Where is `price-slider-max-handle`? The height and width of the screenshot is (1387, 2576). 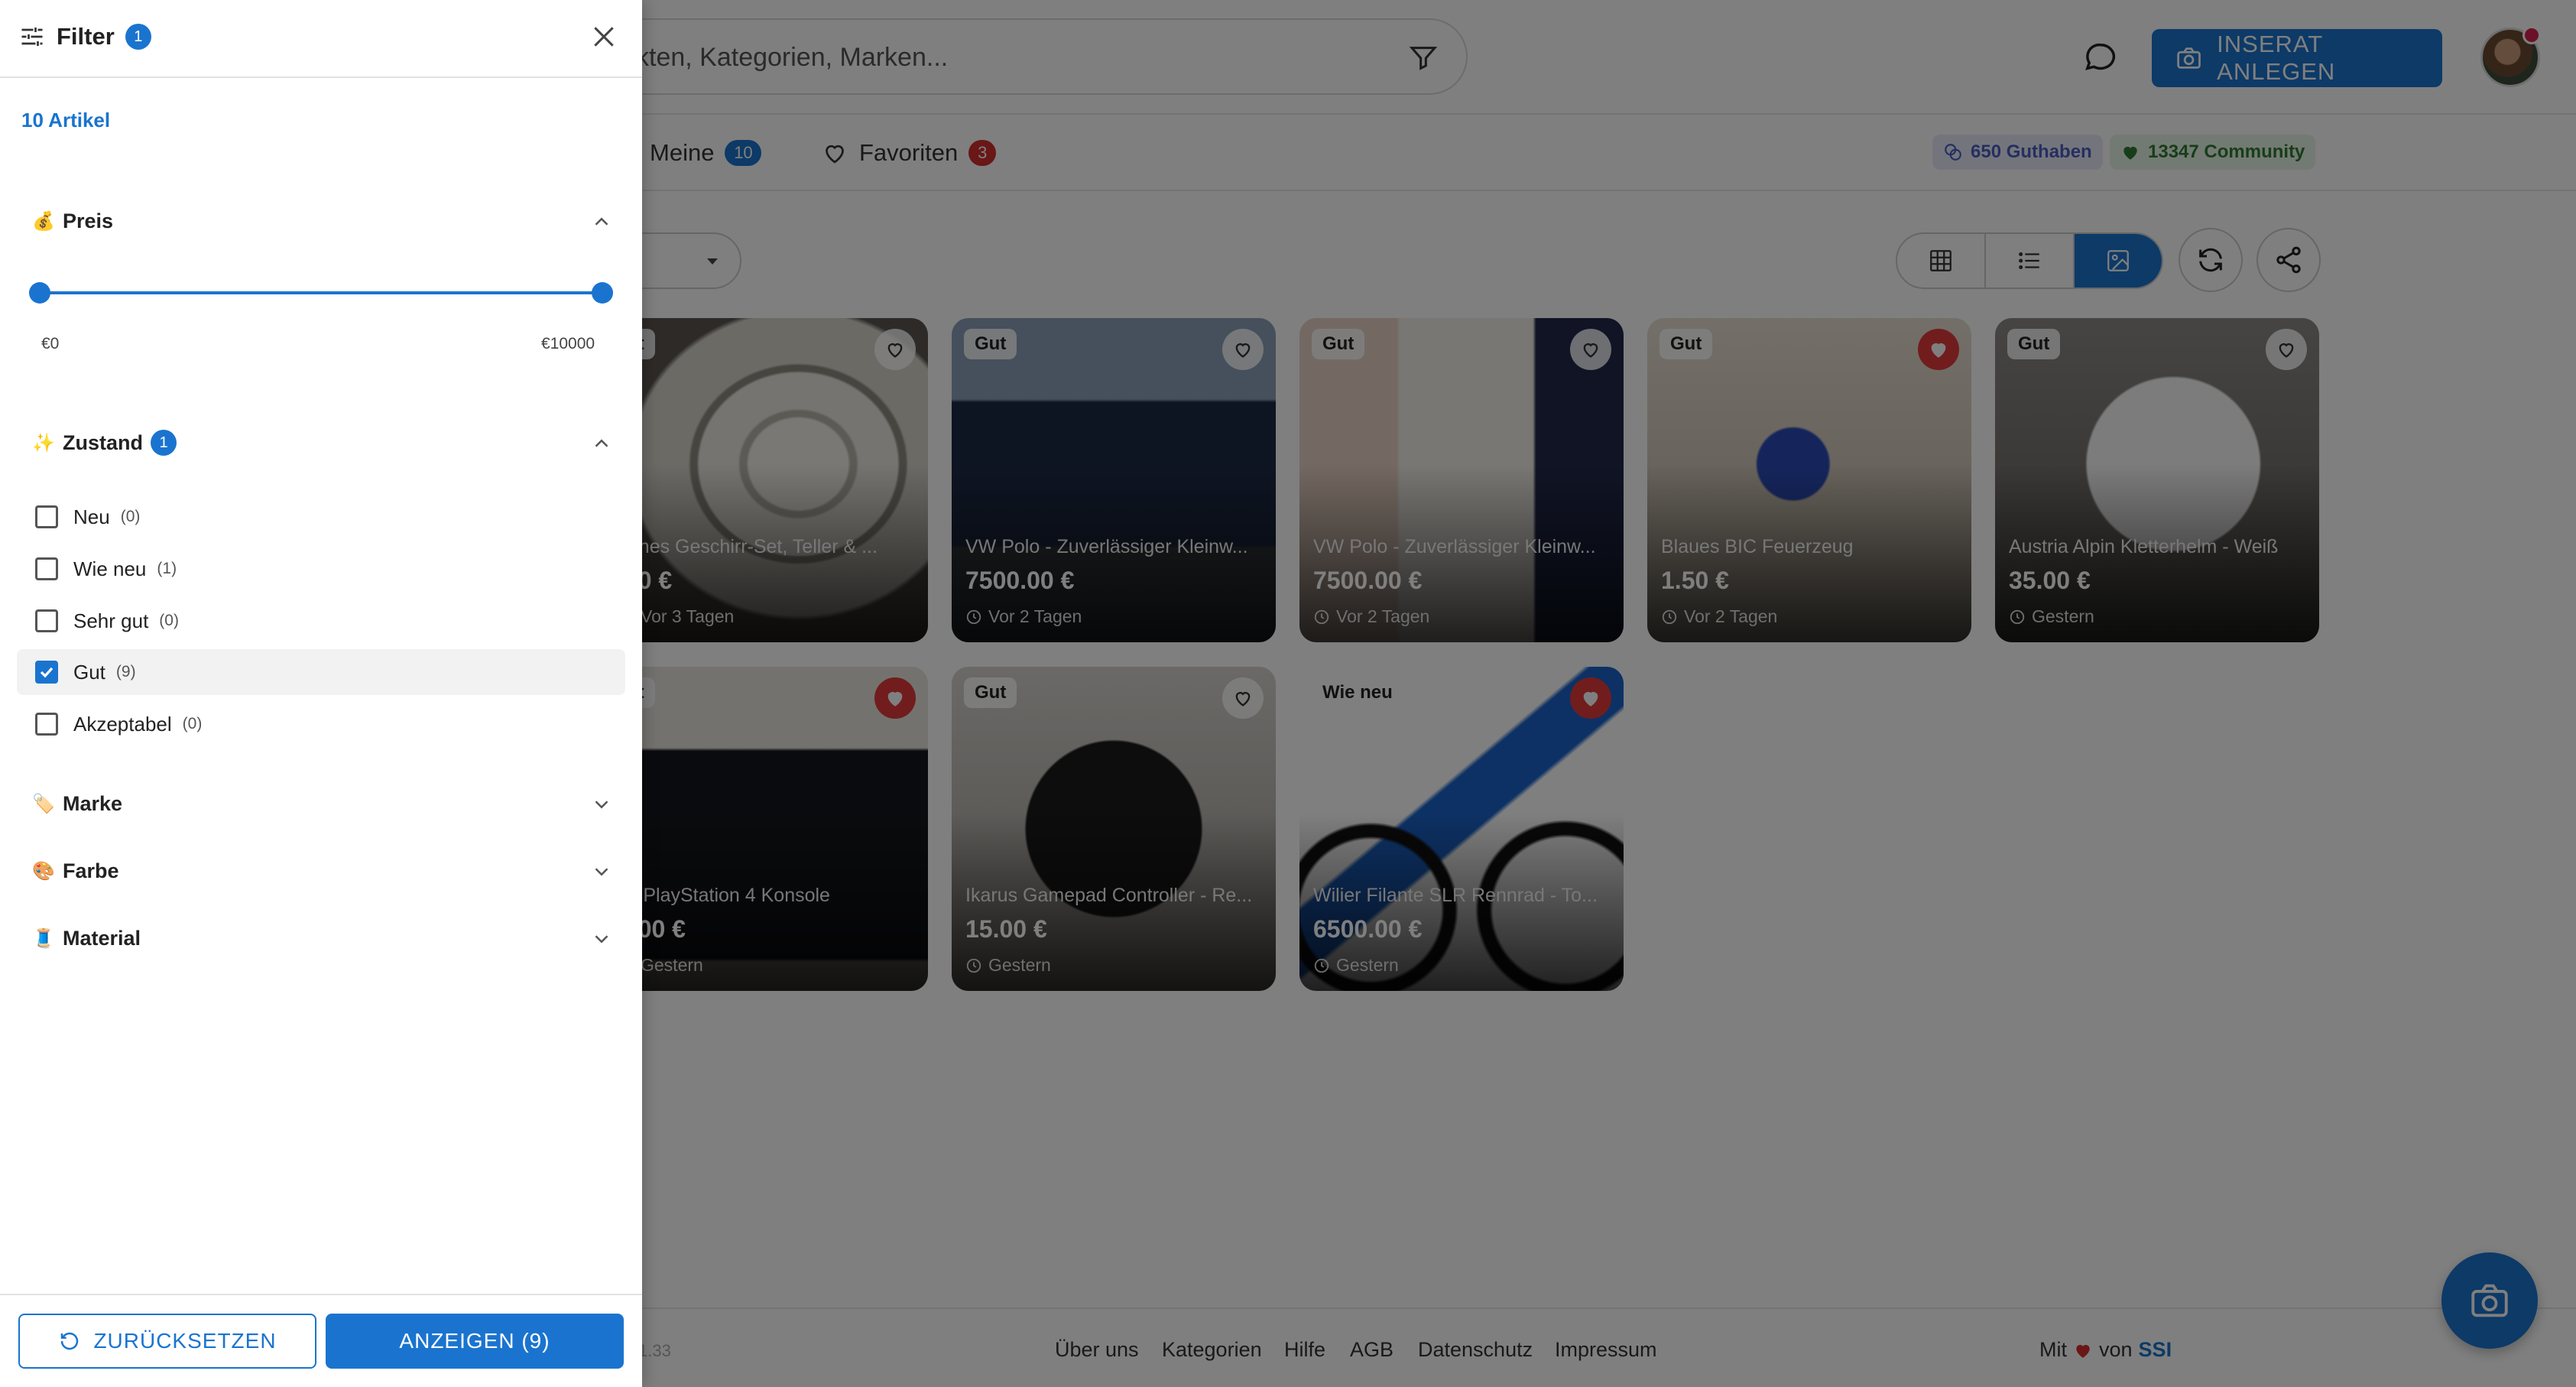
price-slider-max-handle is located at coordinates (602, 293).